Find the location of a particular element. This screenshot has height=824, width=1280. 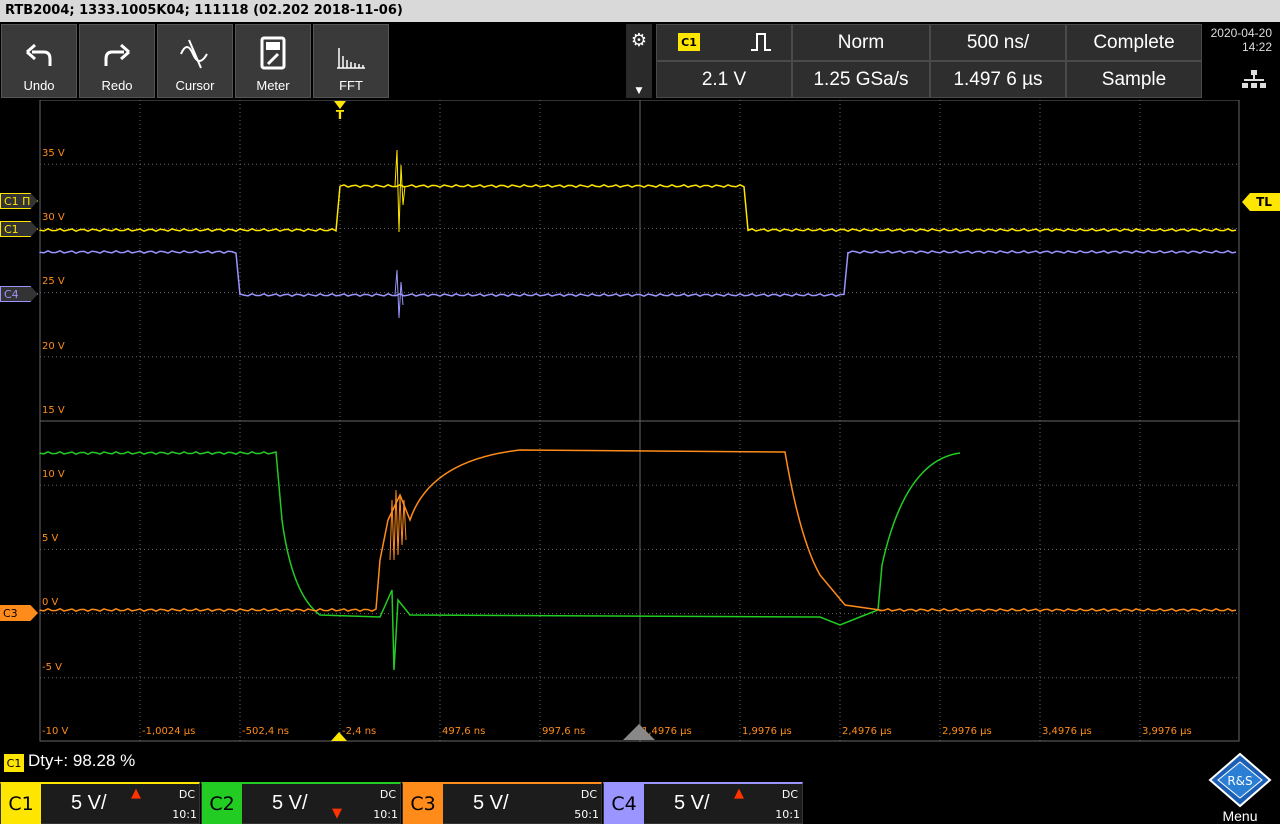

c1-offset-tag: C1 is located at coordinates (19, 229).